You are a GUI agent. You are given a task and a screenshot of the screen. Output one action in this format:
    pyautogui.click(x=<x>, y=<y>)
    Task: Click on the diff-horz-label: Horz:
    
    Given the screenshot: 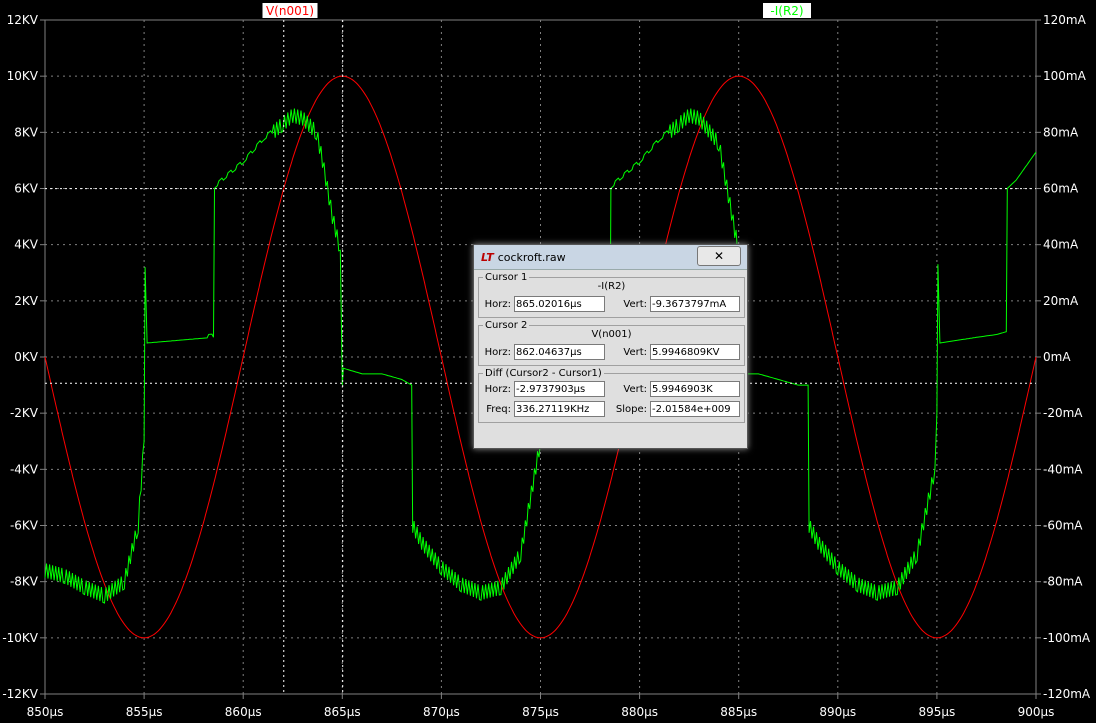 What is the action you would take?
    pyautogui.click(x=497, y=389)
    